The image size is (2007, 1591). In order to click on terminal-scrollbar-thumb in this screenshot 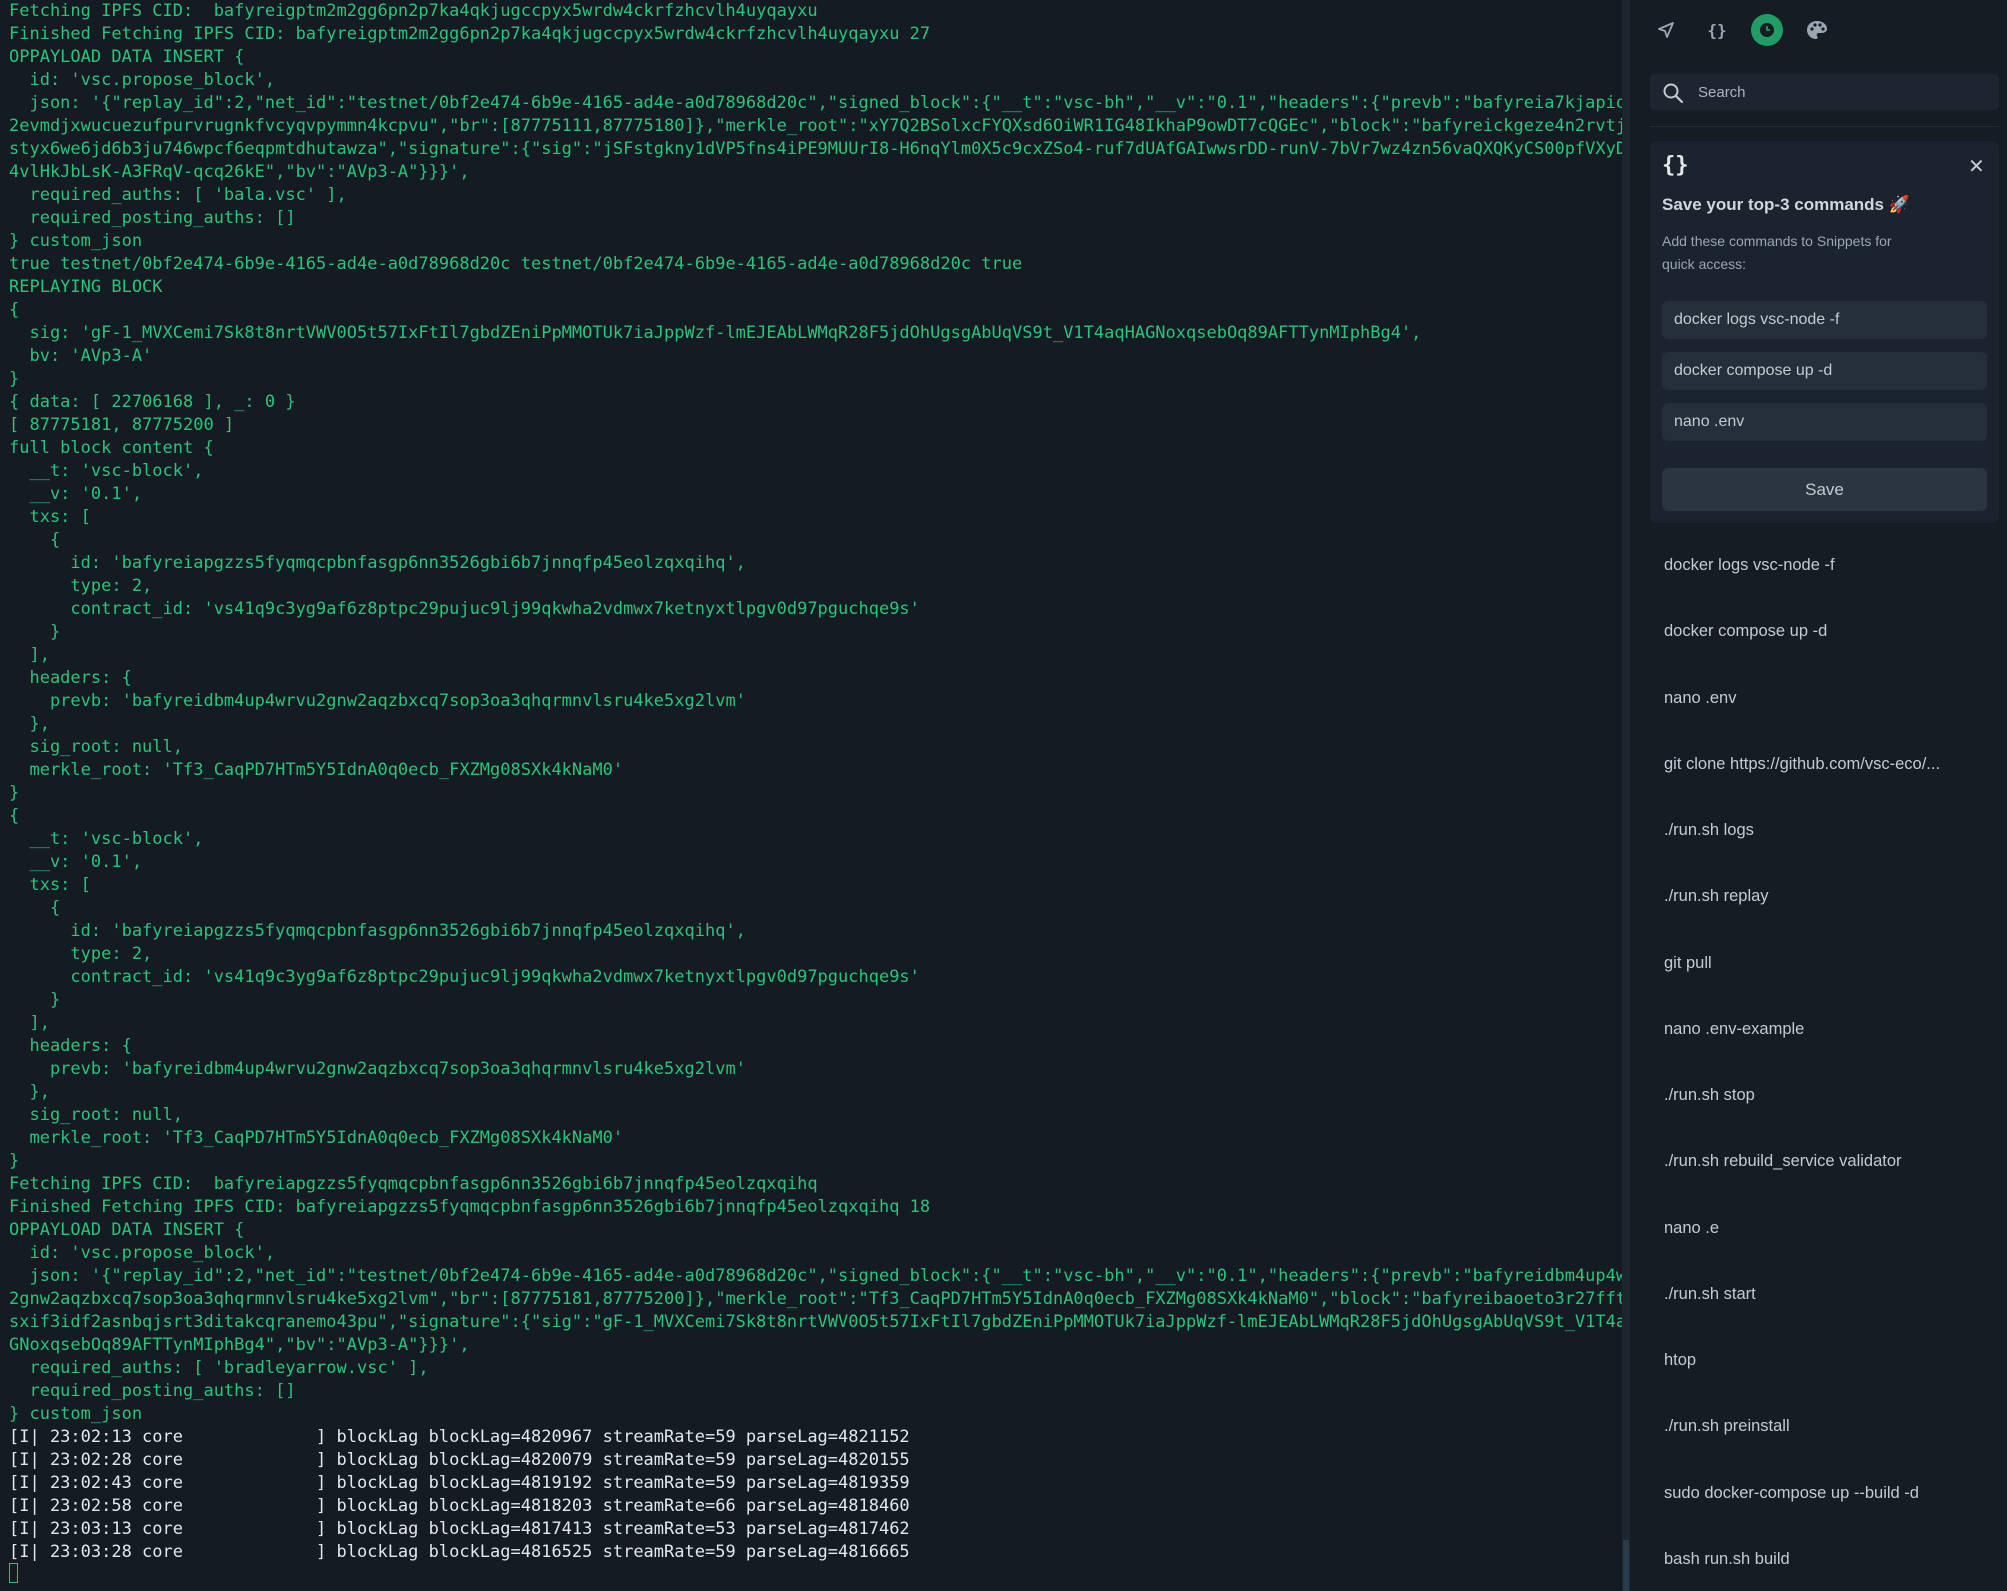, I will do `click(1626, 1565)`.